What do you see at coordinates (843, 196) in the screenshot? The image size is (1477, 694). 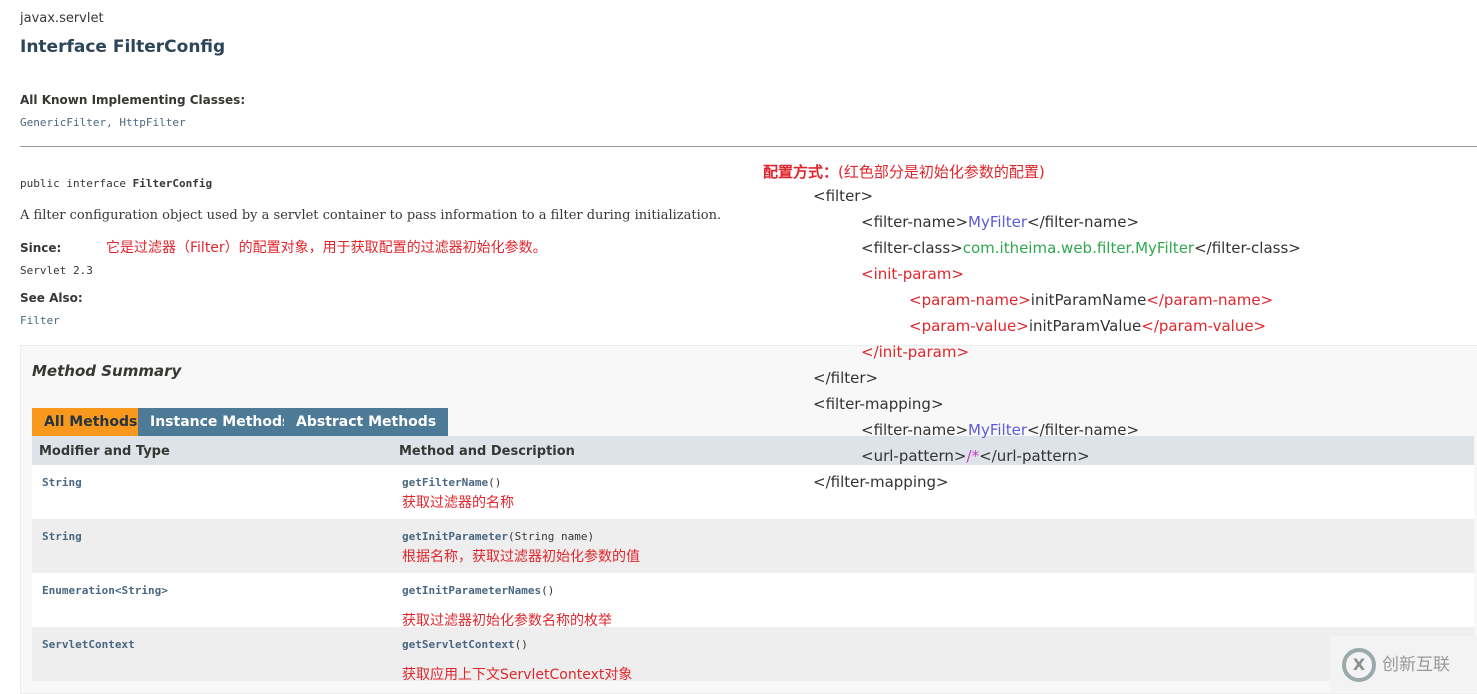 I see `xml-filter-open: <filter>` at bounding box center [843, 196].